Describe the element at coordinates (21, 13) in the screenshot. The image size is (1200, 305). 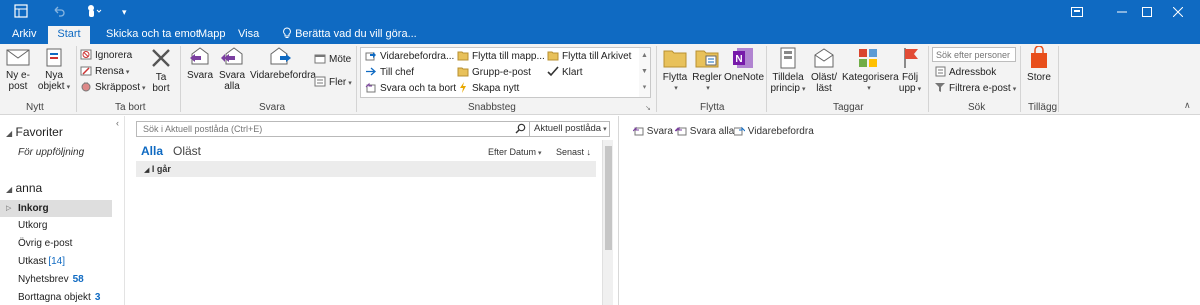
I see `outlook-app-icon` at that location.